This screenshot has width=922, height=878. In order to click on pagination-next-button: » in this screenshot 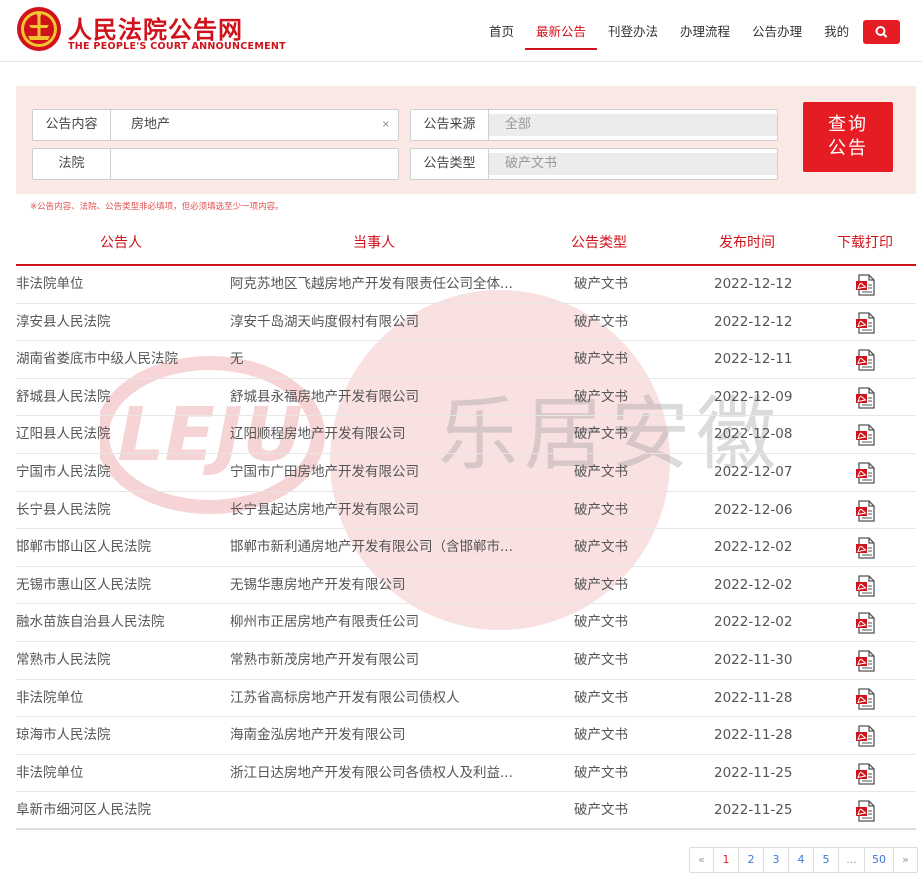, I will do `click(905, 860)`.